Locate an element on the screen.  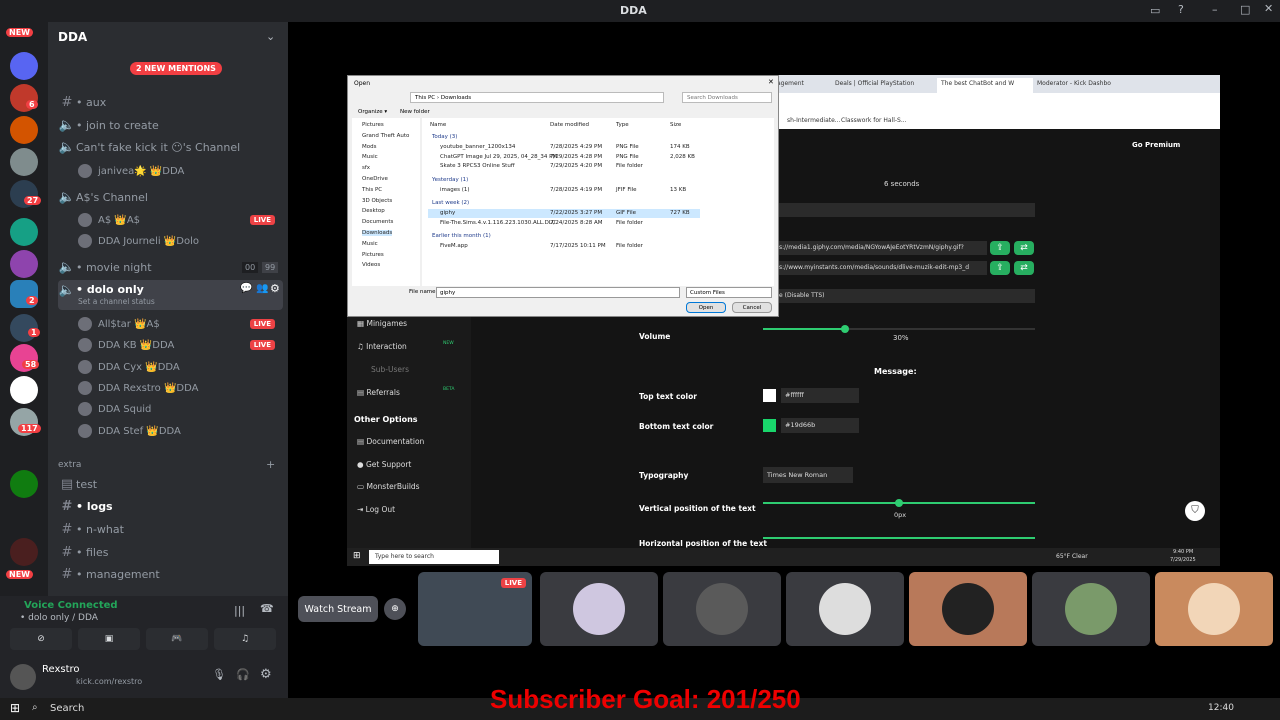
minimize-button: – is located at coordinates (1215, 9).